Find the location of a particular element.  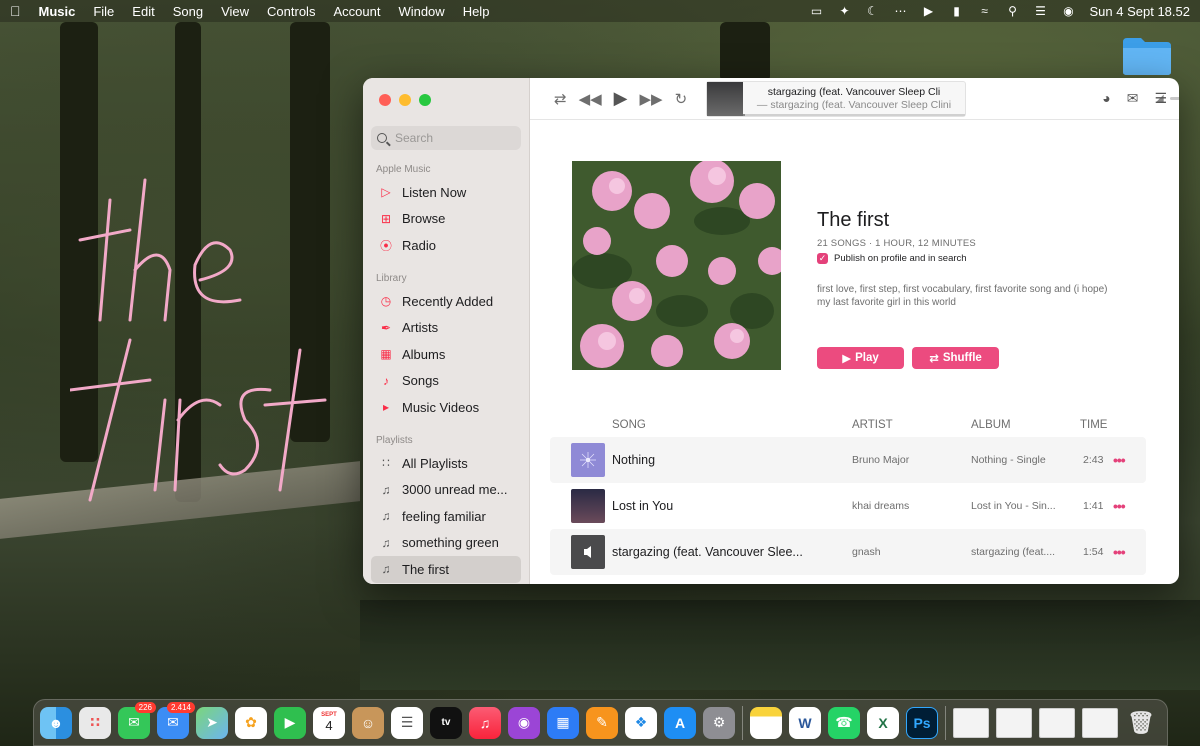

contacts-icon: ☺ is located at coordinates (368, 722).